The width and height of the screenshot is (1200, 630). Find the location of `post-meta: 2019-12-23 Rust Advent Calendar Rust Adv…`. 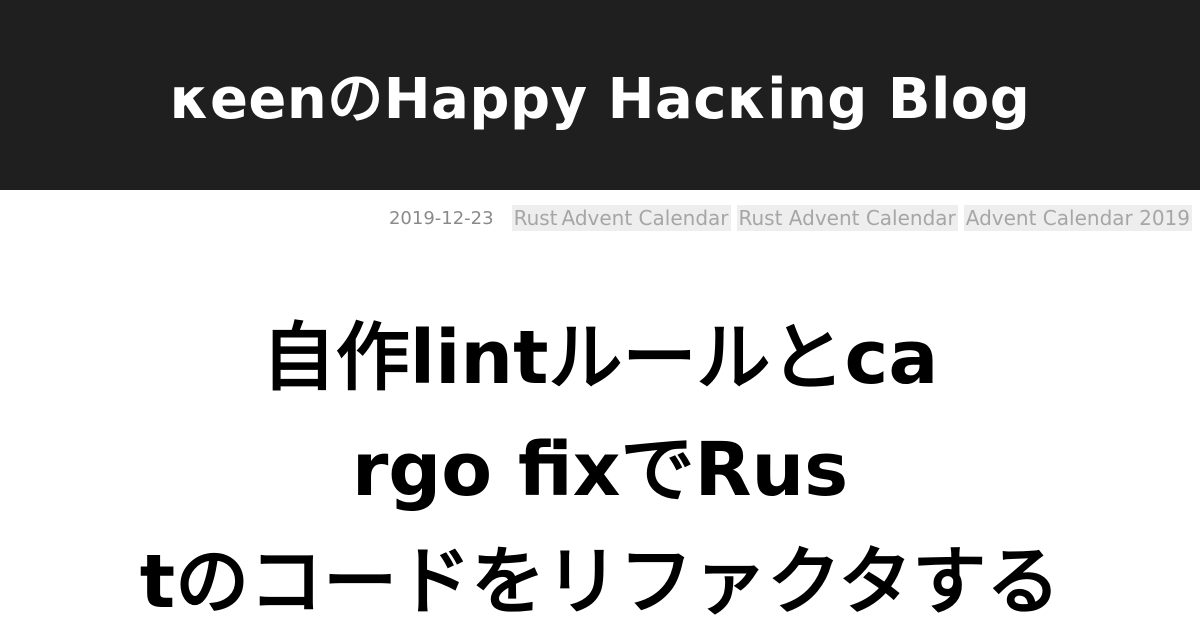

post-meta: 2019-12-23 Rust Advent Calendar Rust Adv… is located at coordinates (790, 218).